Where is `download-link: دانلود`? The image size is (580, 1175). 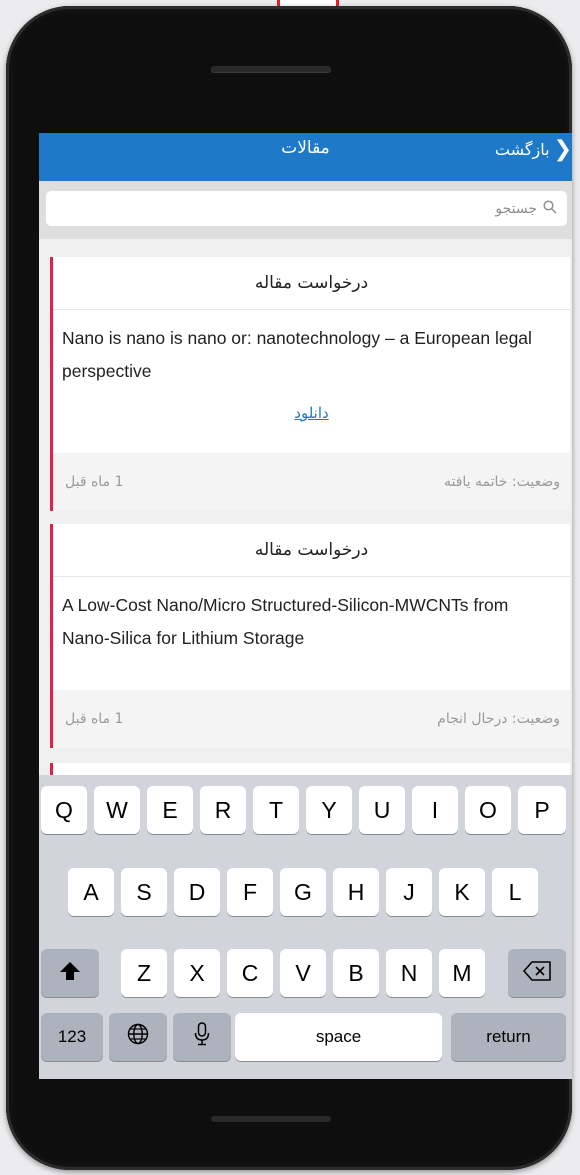
download-link: دانلود is located at coordinates (311, 413).